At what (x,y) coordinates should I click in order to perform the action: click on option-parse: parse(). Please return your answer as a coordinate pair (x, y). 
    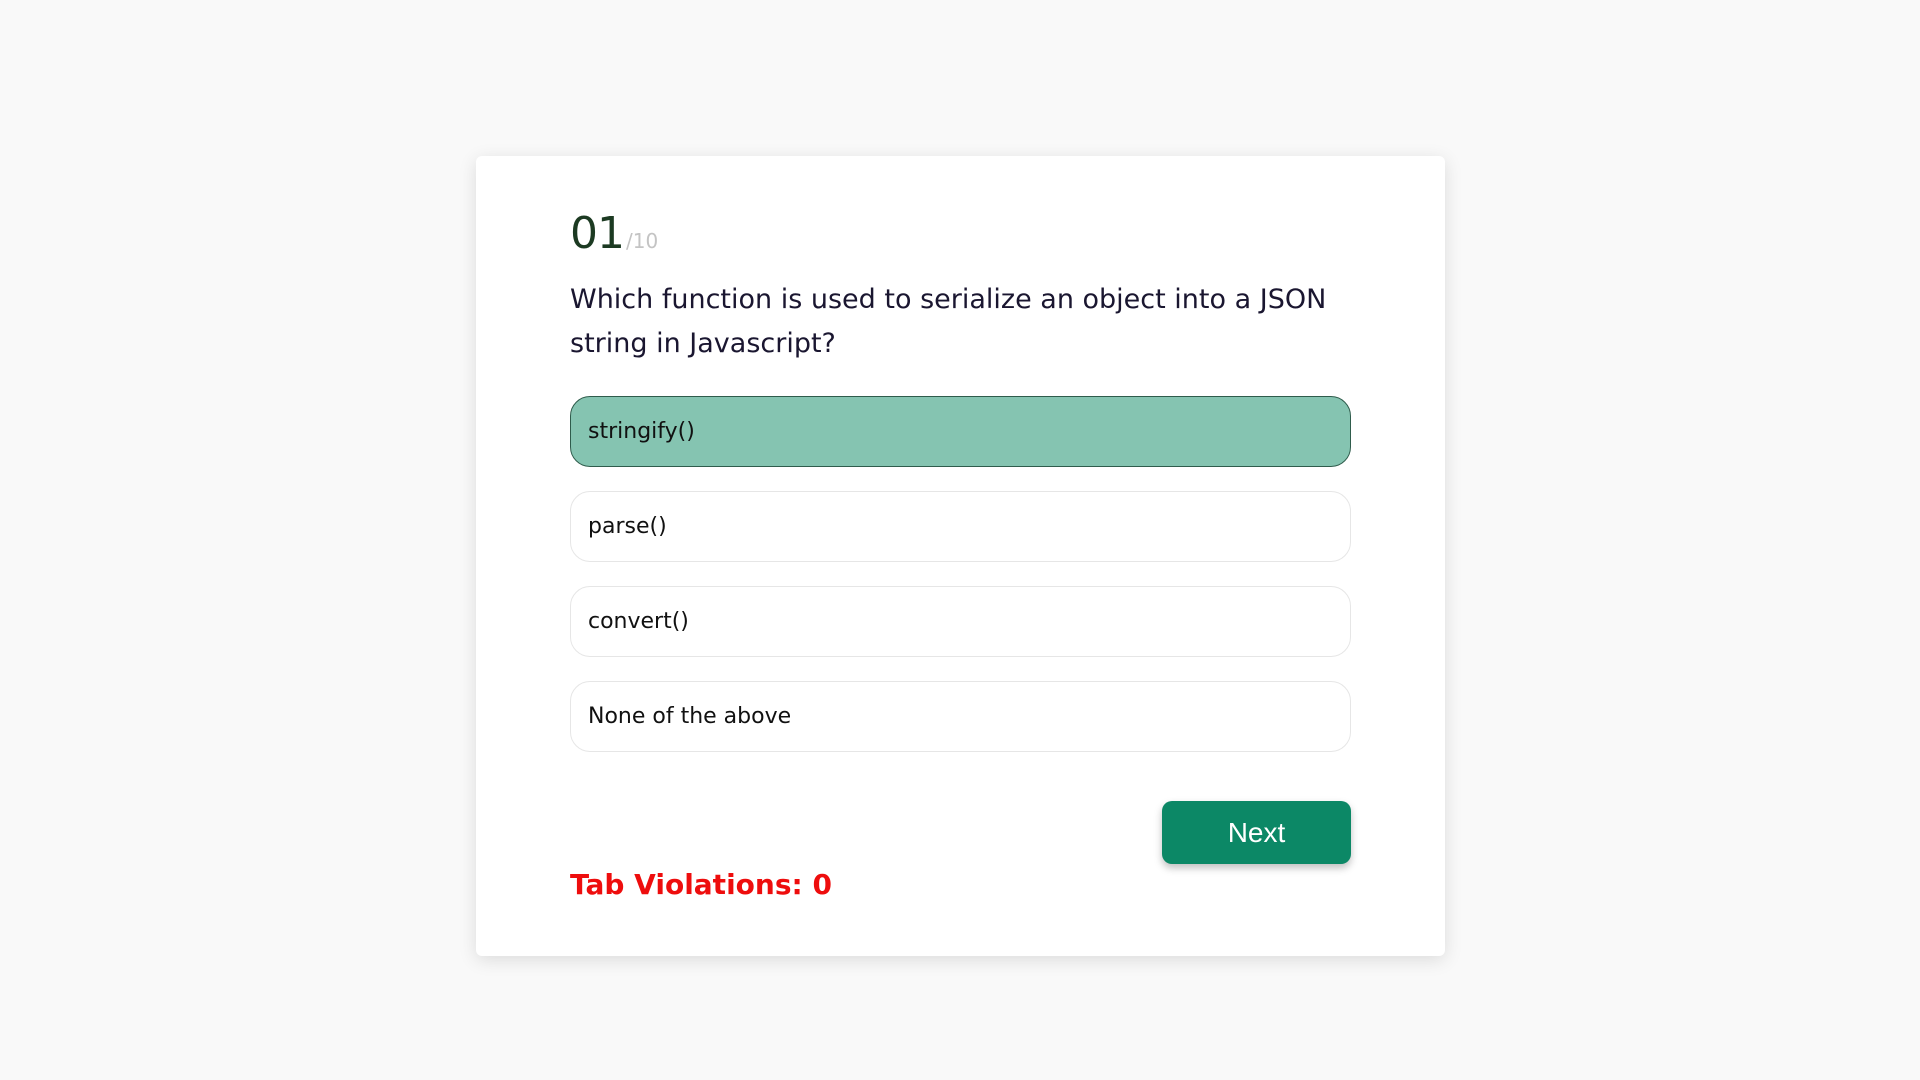
    Looking at the image, I should click on (960, 526).